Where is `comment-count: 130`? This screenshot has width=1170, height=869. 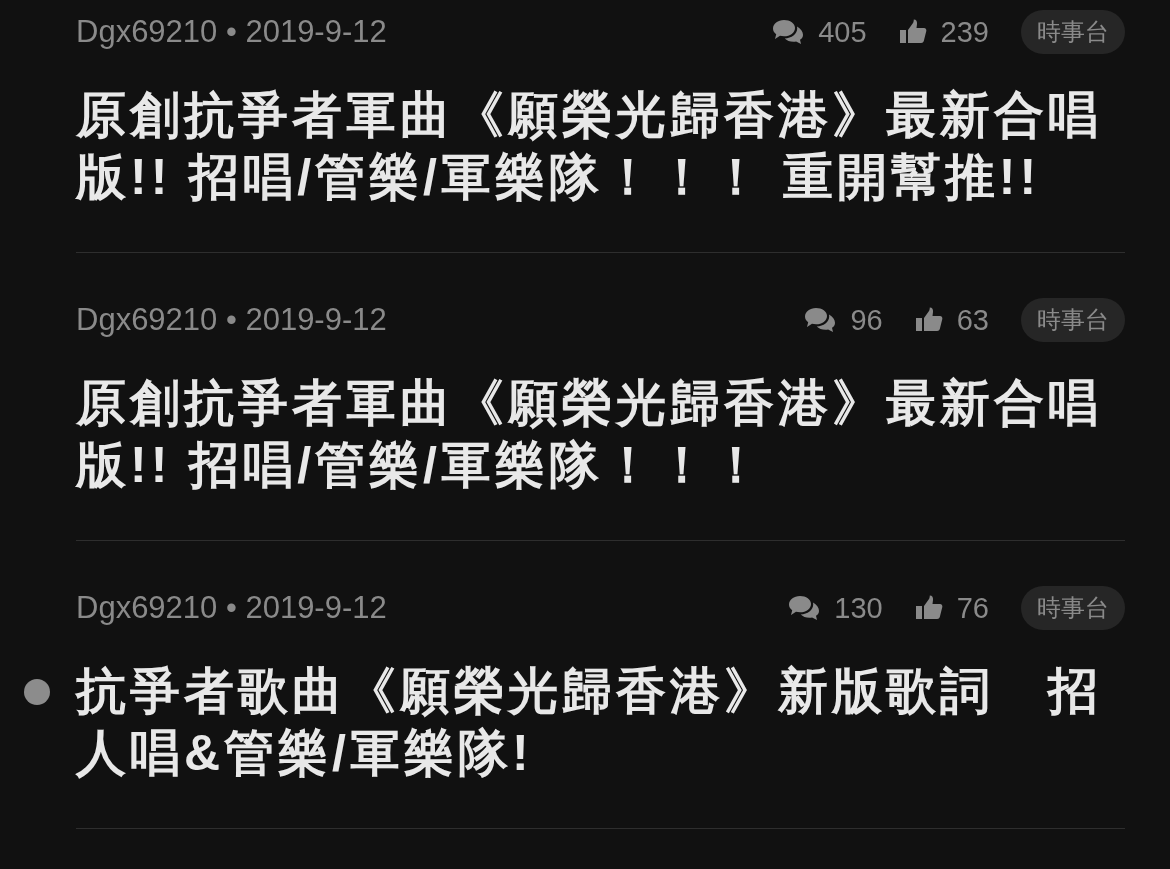
comment-count: 130 is located at coordinates (858, 608).